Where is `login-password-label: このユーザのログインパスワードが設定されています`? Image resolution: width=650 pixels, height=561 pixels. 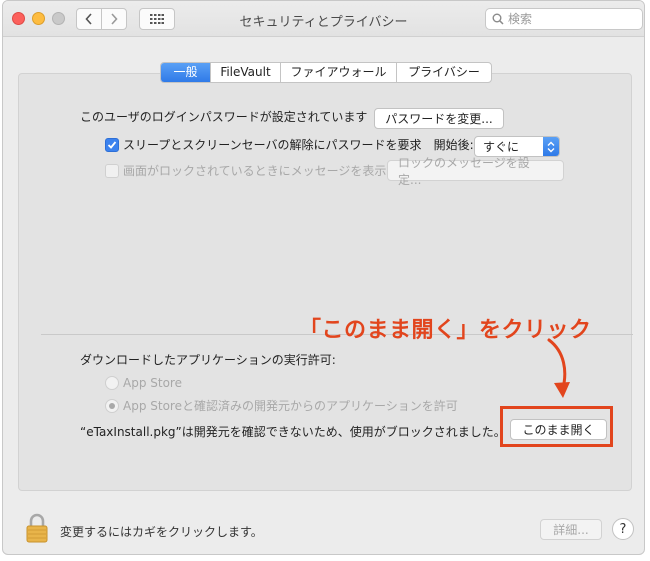 login-password-label: このユーザのログインパスワードが設定されています is located at coordinates (224, 117).